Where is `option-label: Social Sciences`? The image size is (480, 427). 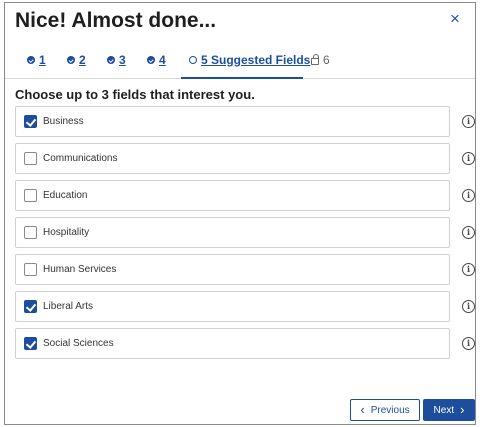 option-label: Social Sciences is located at coordinates (78, 343).